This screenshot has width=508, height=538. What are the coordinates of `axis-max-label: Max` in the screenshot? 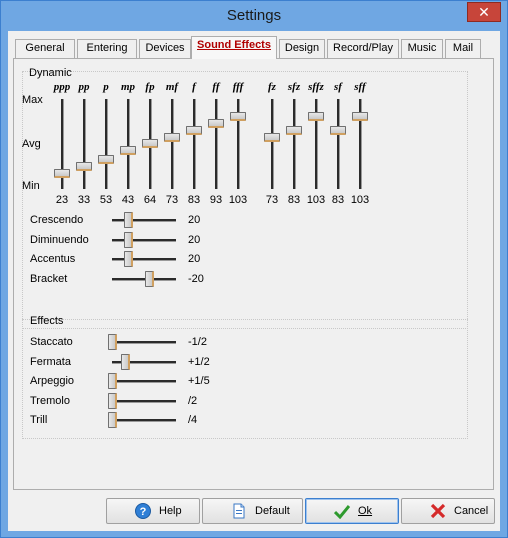 It's located at (32, 100).